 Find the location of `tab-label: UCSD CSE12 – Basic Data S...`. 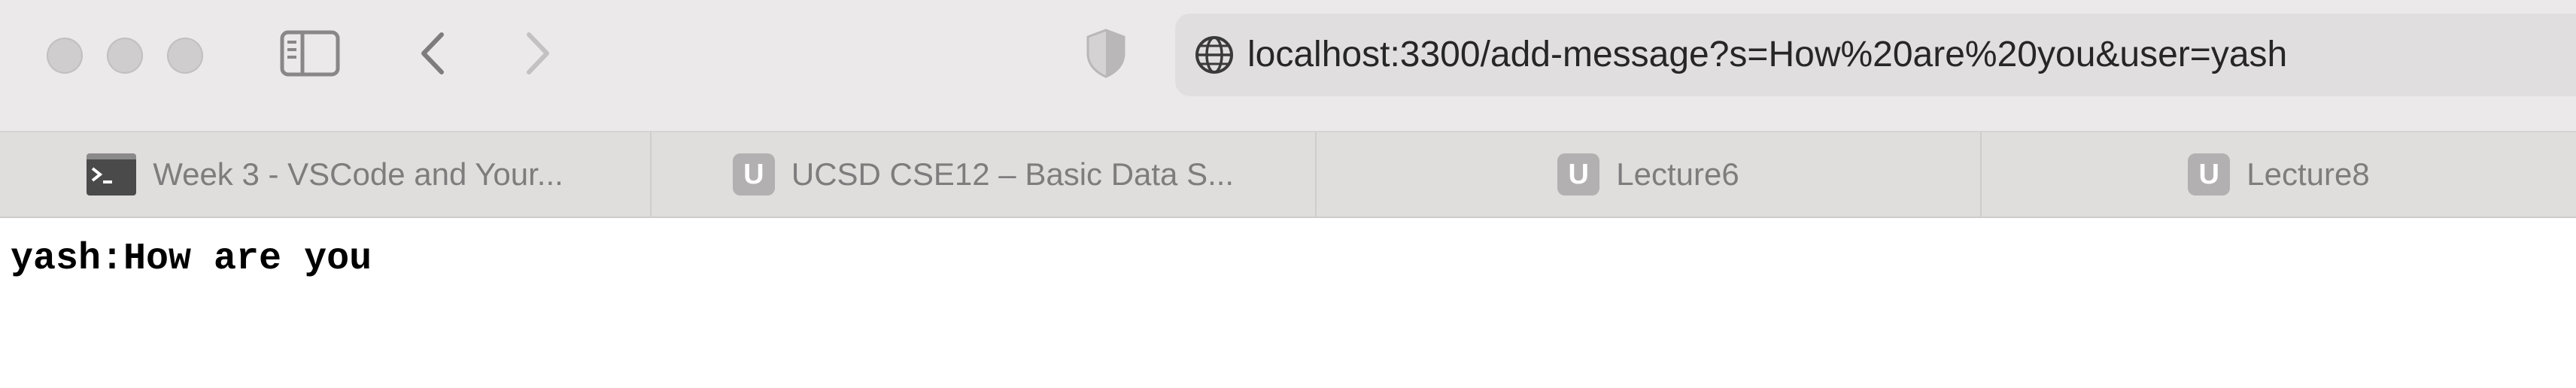

tab-label: UCSD CSE12 – Basic Data S... is located at coordinates (1013, 174).